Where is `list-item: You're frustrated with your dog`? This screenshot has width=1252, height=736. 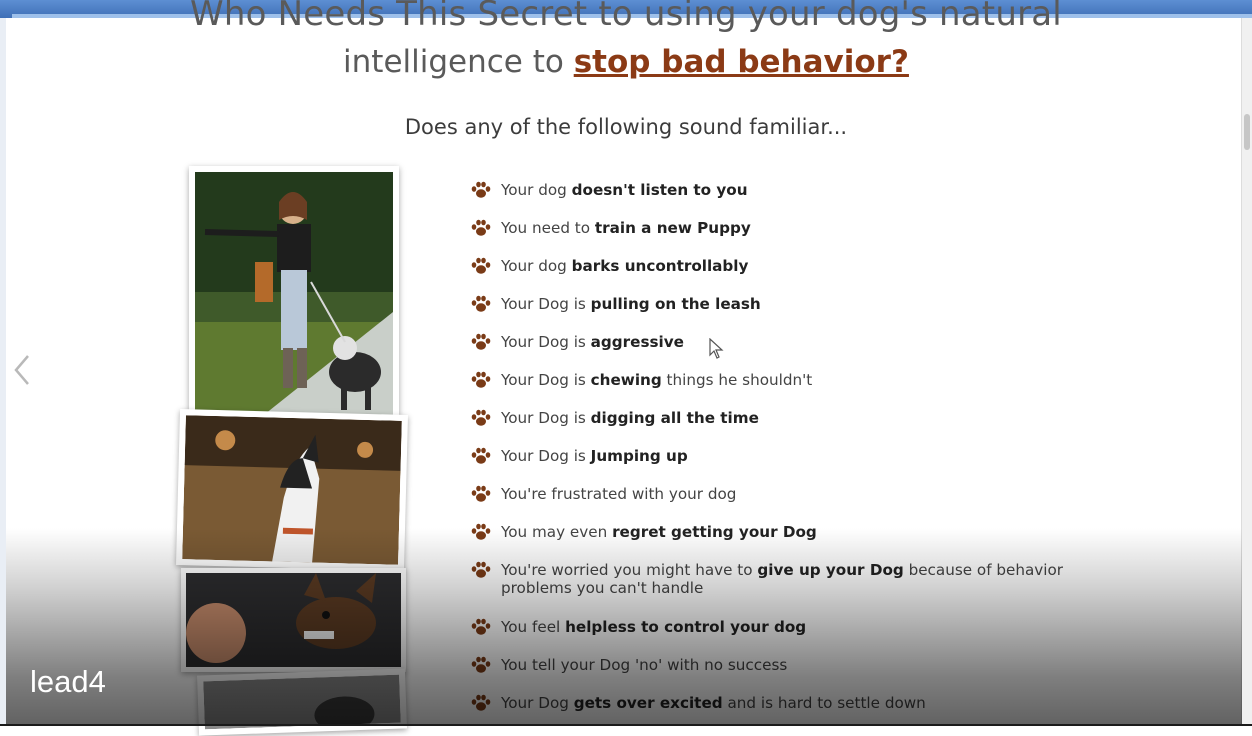 list-item: You're frustrated with your dog is located at coordinates (780, 503).